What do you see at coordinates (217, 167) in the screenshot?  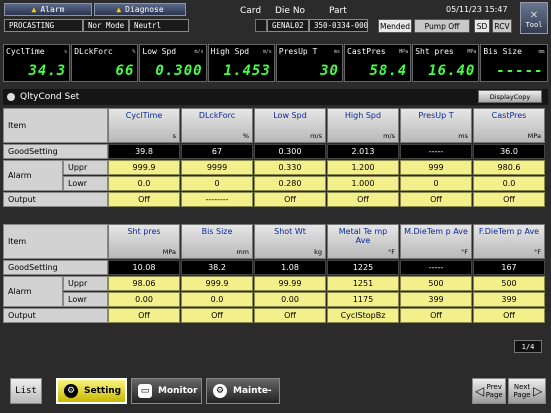 I see `upper-limit-input: 9999` at bounding box center [217, 167].